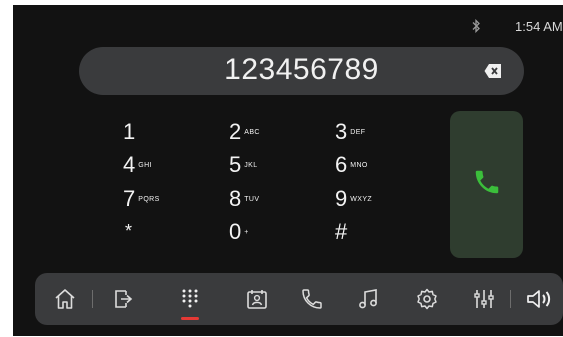 Image resolution: width=563 pixels, height=337 pixels. Describe the element at coordinates (369, 299) in the screenshot. I see `music-icon` at that location.